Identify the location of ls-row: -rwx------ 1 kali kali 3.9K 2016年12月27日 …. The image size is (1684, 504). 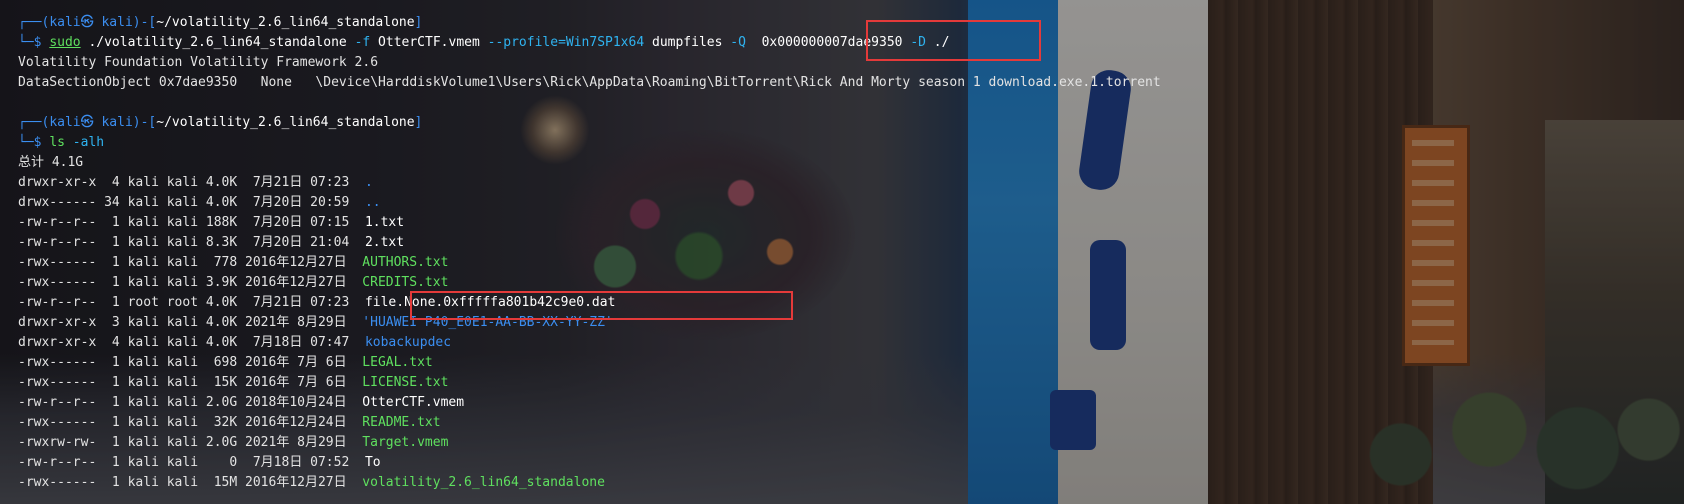
(851, 283).